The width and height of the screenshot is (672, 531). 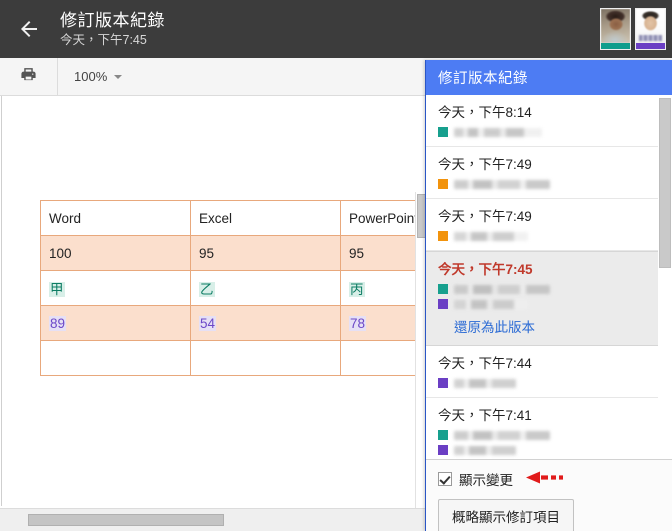 I want to click on collaborator-avatars, so click(x=636, y=29).